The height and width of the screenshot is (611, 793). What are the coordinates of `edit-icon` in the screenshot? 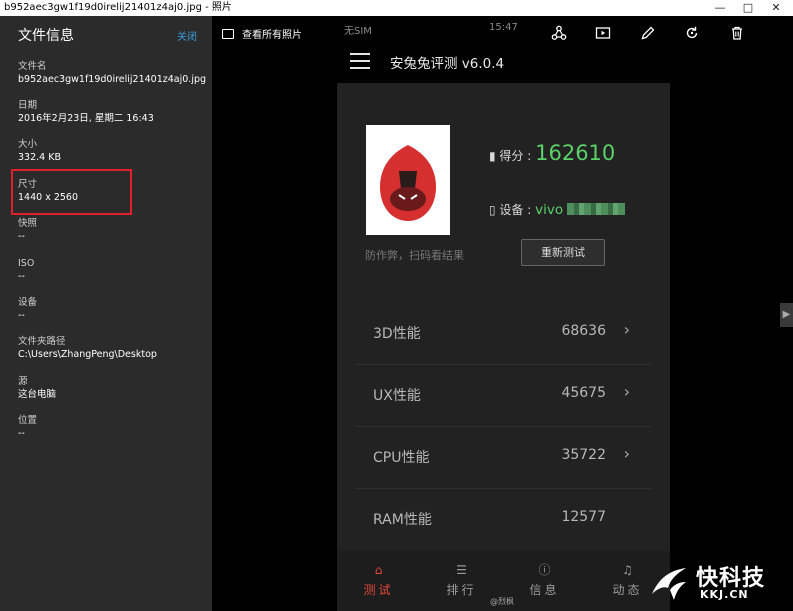 It's located at (648, 35).